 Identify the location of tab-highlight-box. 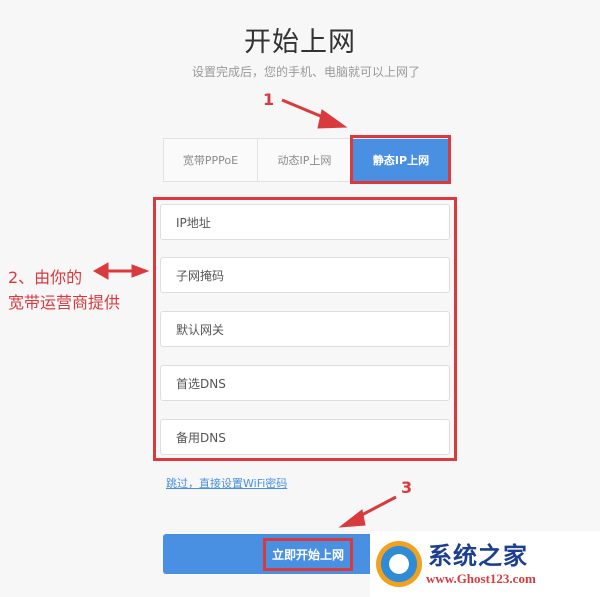
(400, 159).